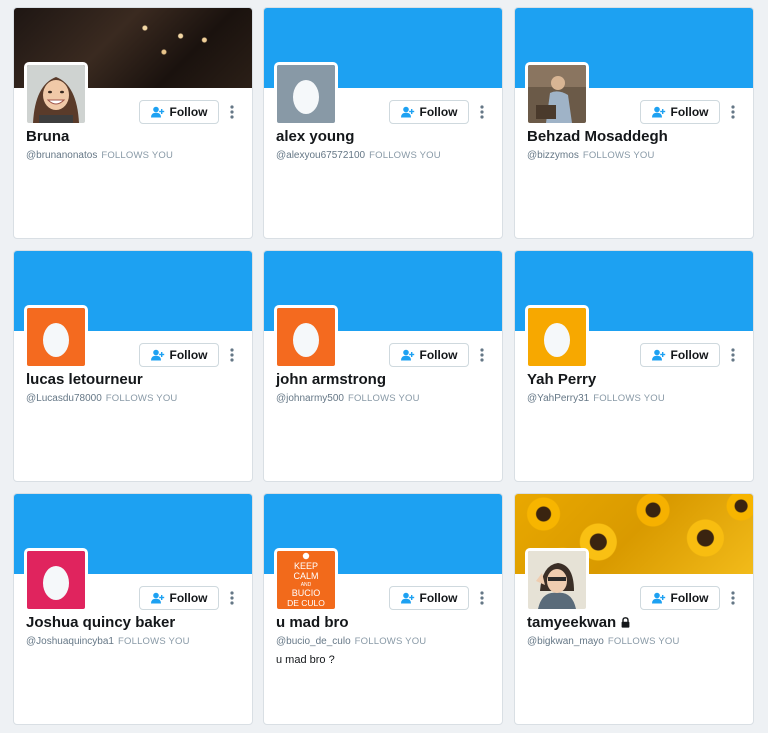 This screenshot has width=768, height=733. Describe the element at coordinates (313, 641) in the screenshot. I see `user-handle: @bucio_de_culo` at that location.